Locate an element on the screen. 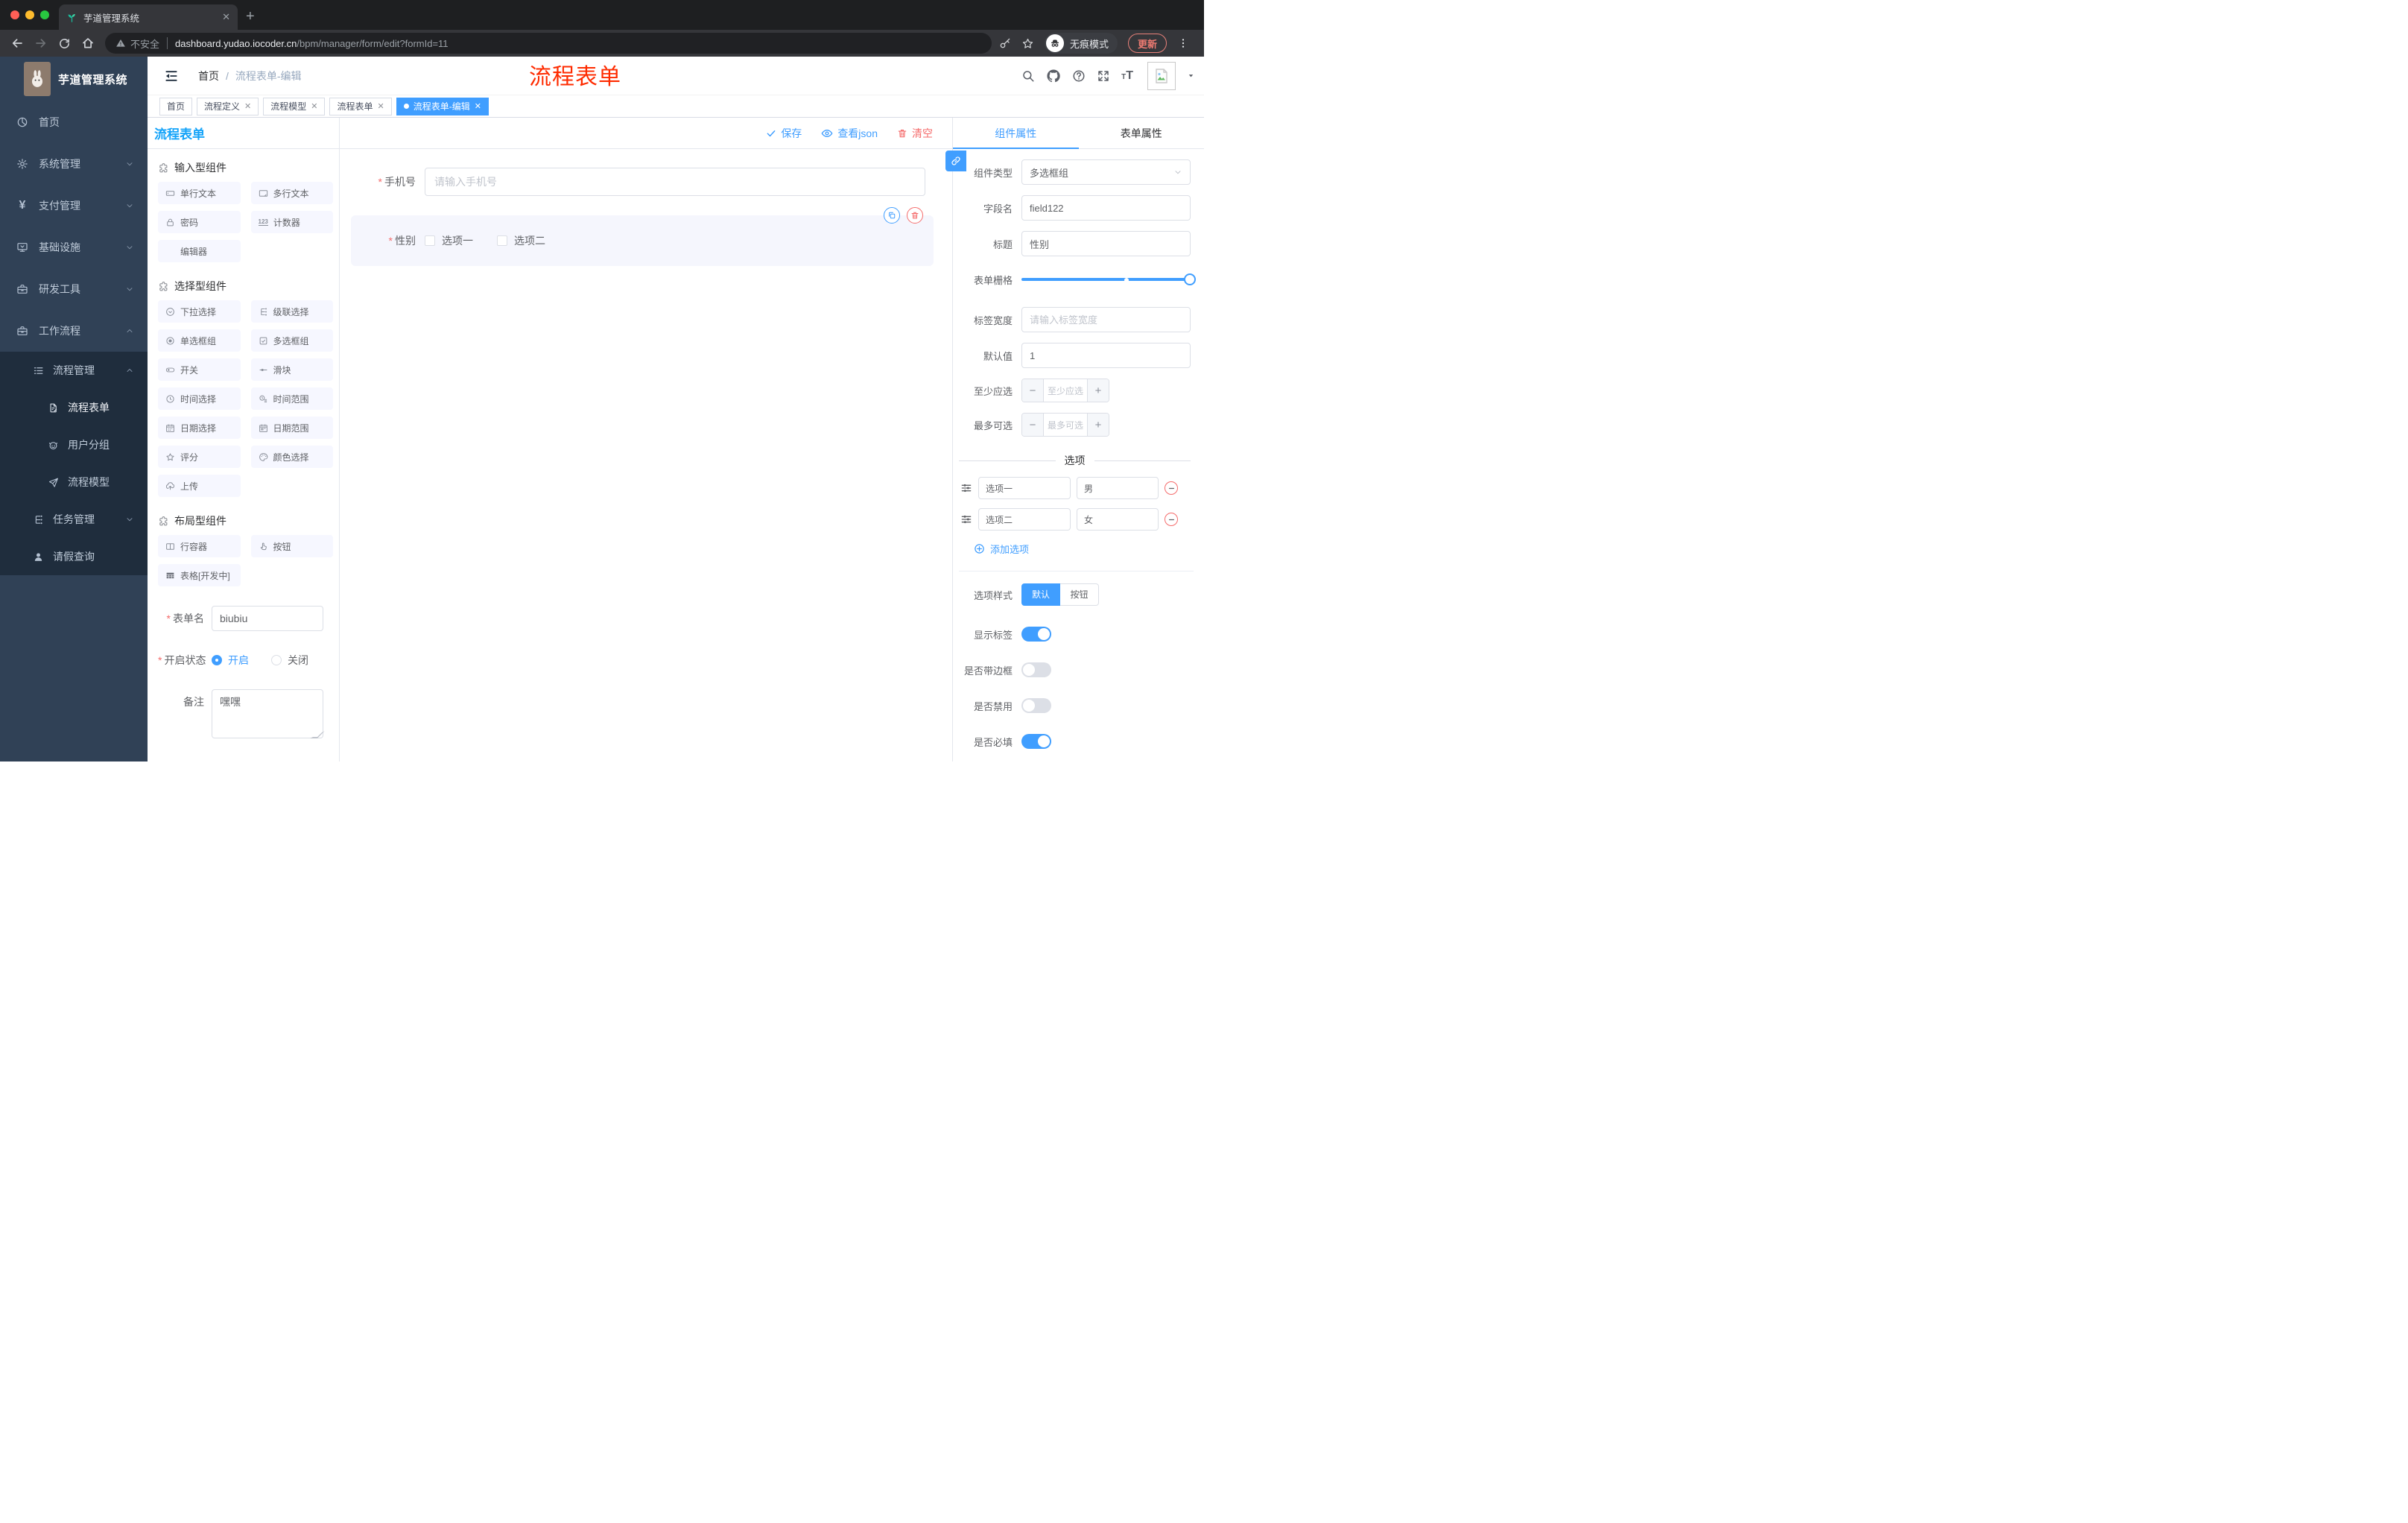  tag-process-form: 流程表单 ✕ is located at coordinates (360, 106).